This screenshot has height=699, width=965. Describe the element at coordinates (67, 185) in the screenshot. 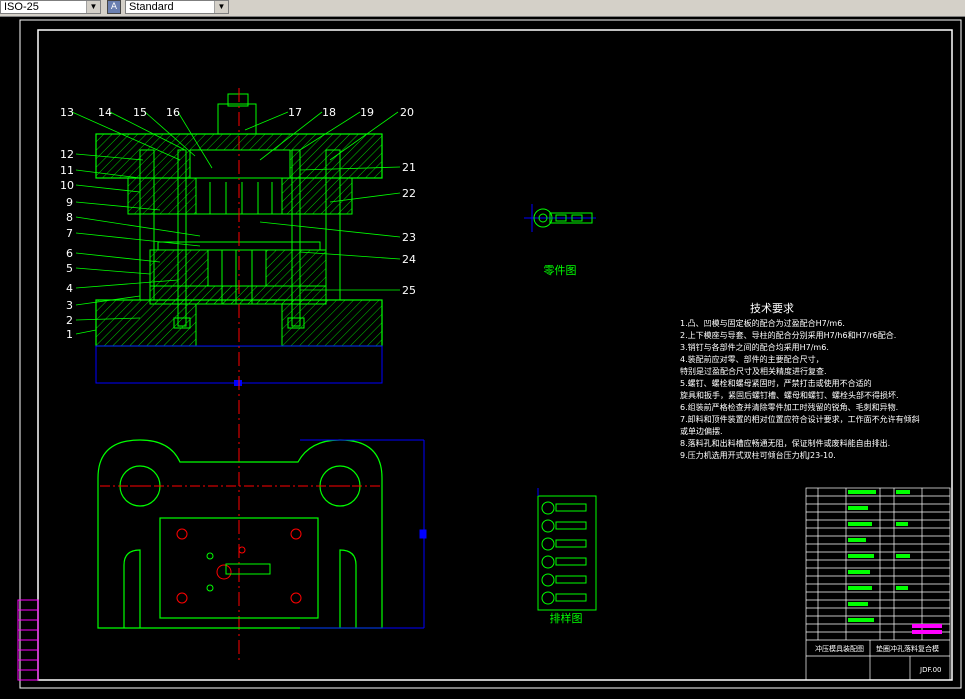

I see `leader-number: 10` at that location.